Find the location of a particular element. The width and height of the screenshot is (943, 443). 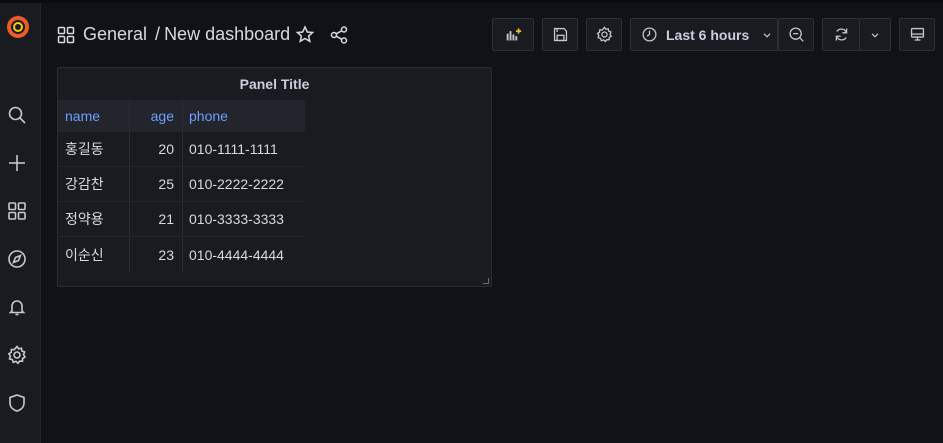

save-icon is located at coordinates (560, 34).